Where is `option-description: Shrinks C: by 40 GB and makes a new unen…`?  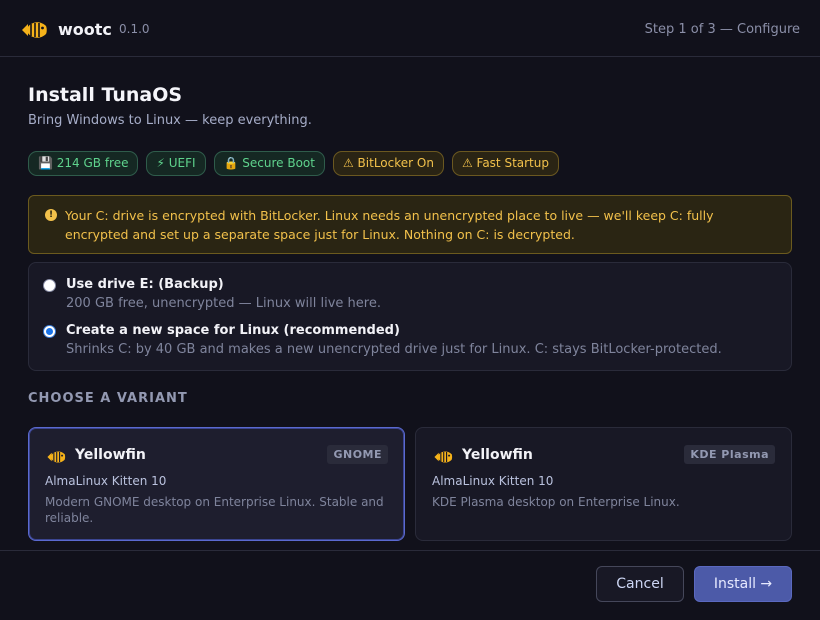
option-description: Shrinks C: by 40 GB and makes a new unen… is located at coordinates (394, 349).